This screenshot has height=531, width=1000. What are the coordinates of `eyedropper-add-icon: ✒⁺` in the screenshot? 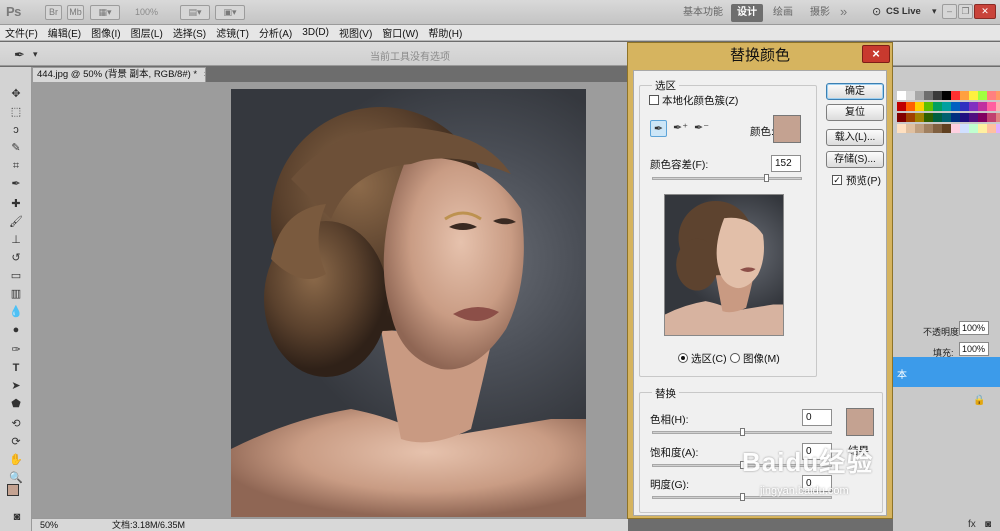 It's located at (680, 128).